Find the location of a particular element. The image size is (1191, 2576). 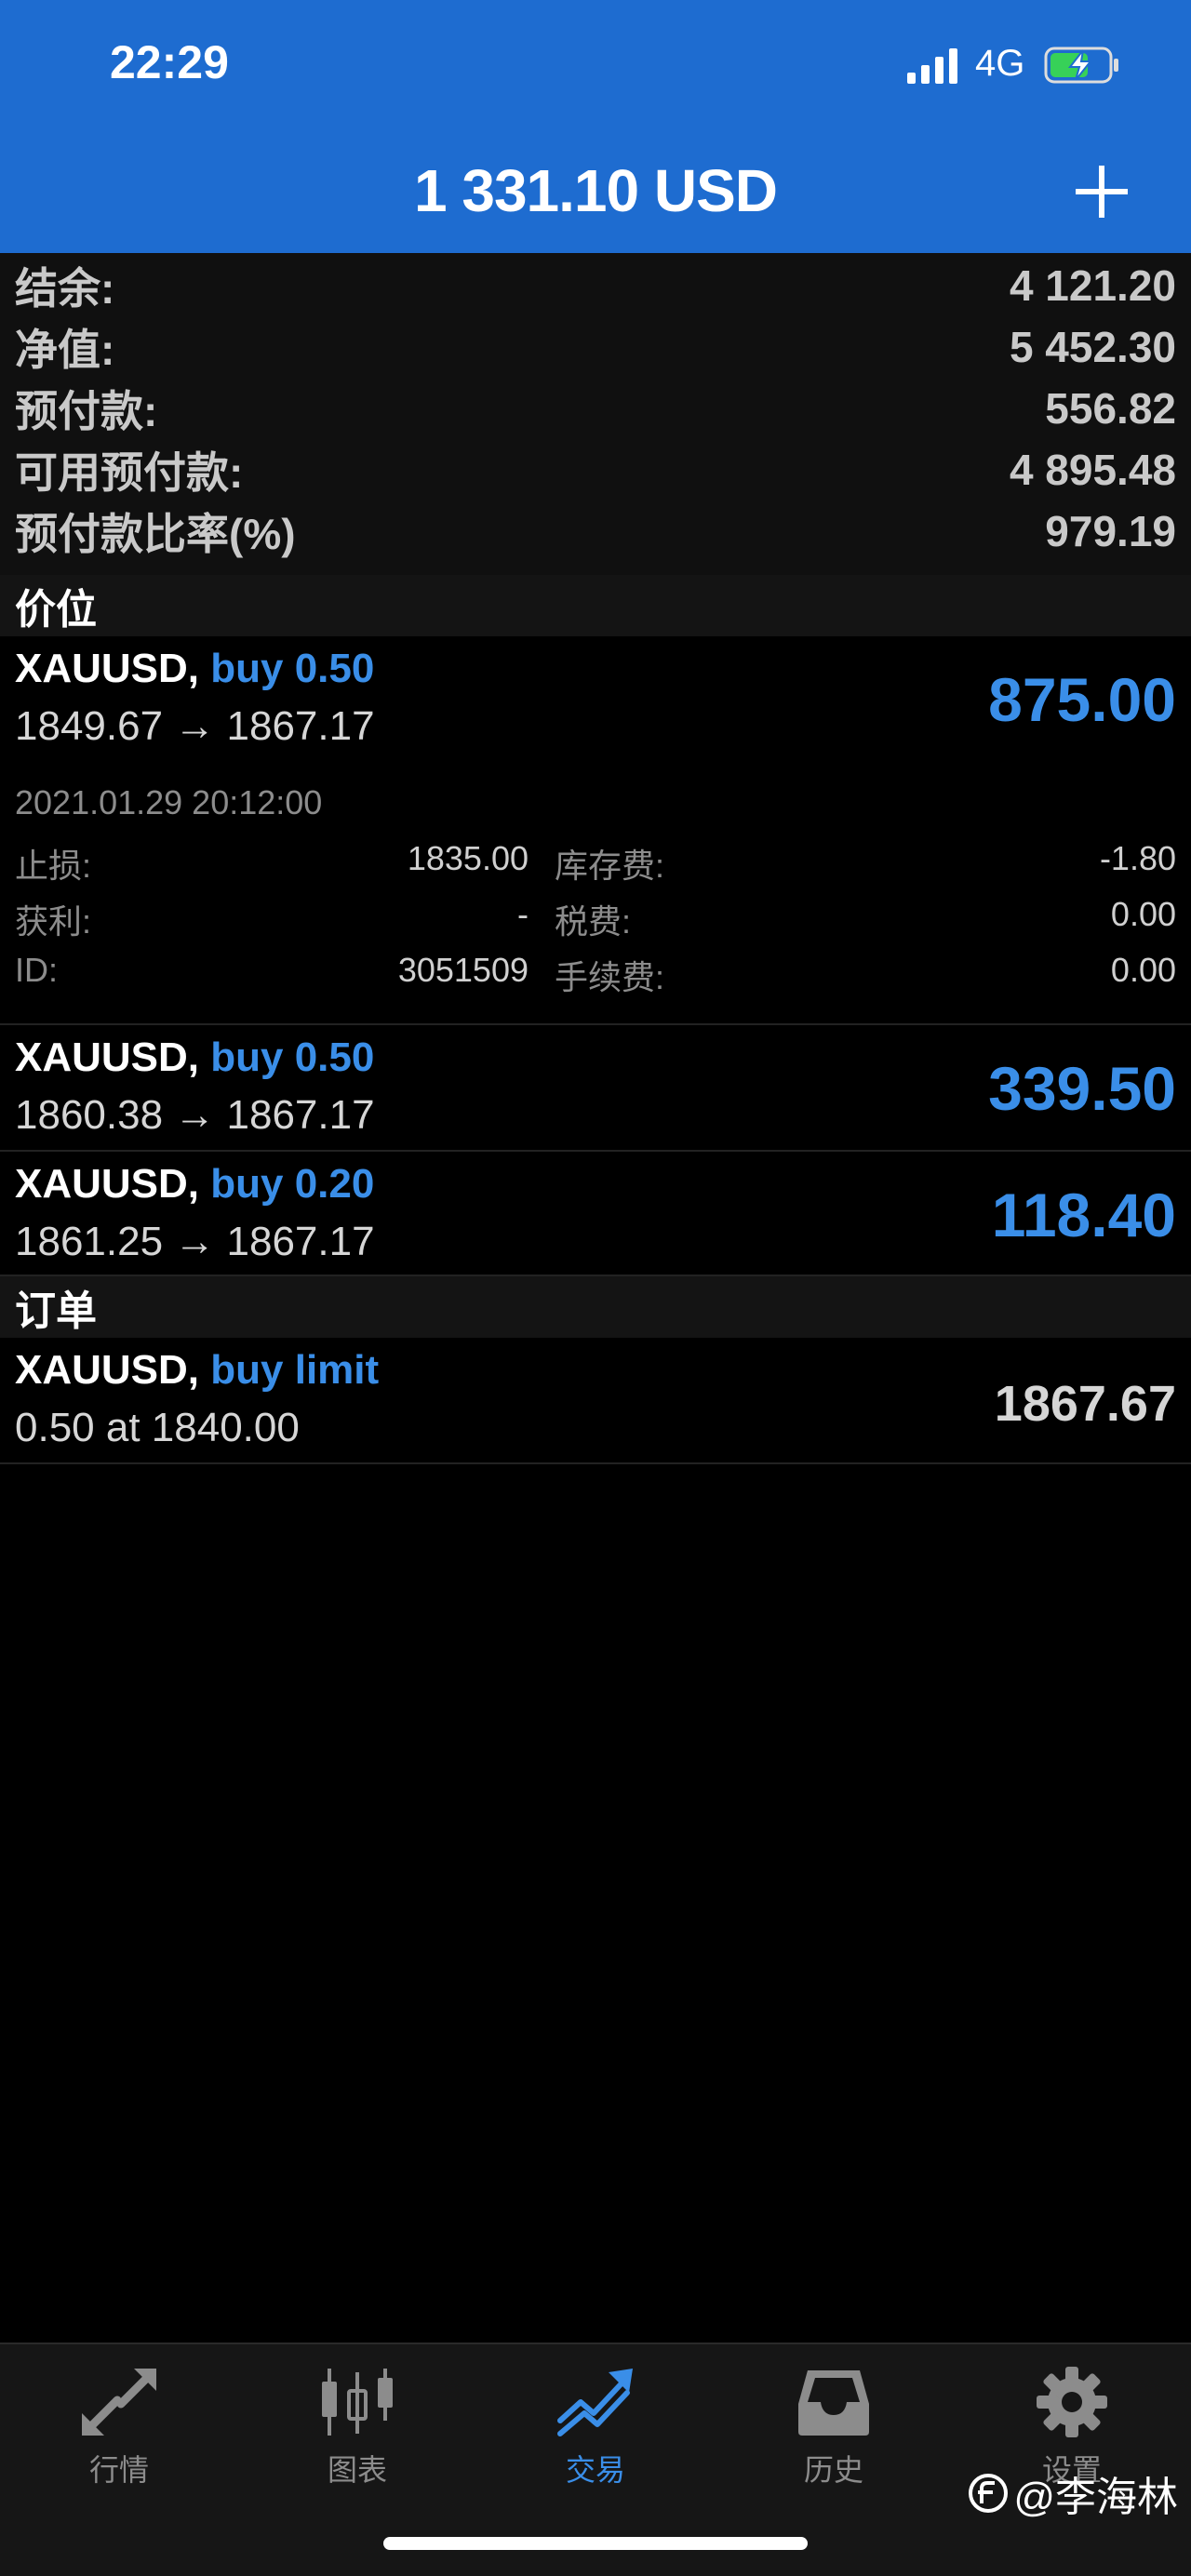

tax-value: 0.00 is located at coordinates (1143, 914).